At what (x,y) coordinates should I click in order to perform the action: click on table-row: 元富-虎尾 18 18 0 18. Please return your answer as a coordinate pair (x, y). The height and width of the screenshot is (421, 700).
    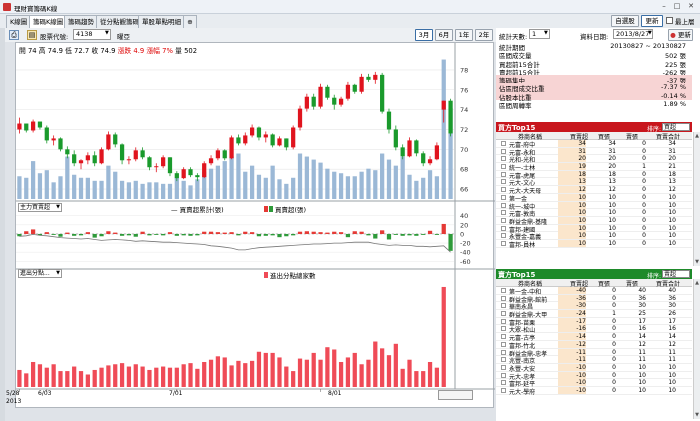
    Looking at the image, I should click on (594, 175).